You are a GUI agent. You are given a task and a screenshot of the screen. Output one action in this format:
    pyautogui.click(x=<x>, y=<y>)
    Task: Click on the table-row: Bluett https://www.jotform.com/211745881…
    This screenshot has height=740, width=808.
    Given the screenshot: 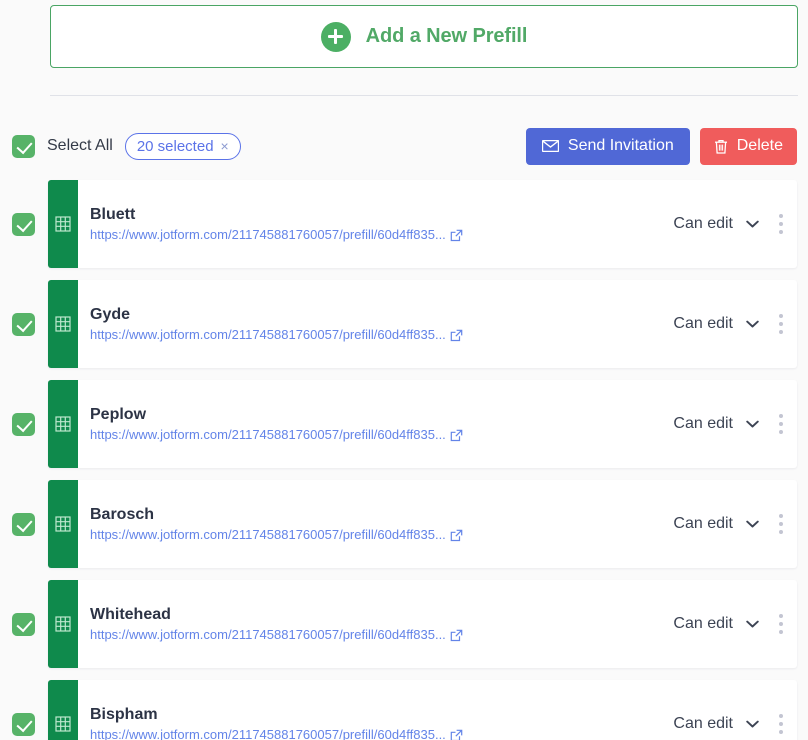 What is the action you would take?
    pyautogui.click(x=404, y=224)
    